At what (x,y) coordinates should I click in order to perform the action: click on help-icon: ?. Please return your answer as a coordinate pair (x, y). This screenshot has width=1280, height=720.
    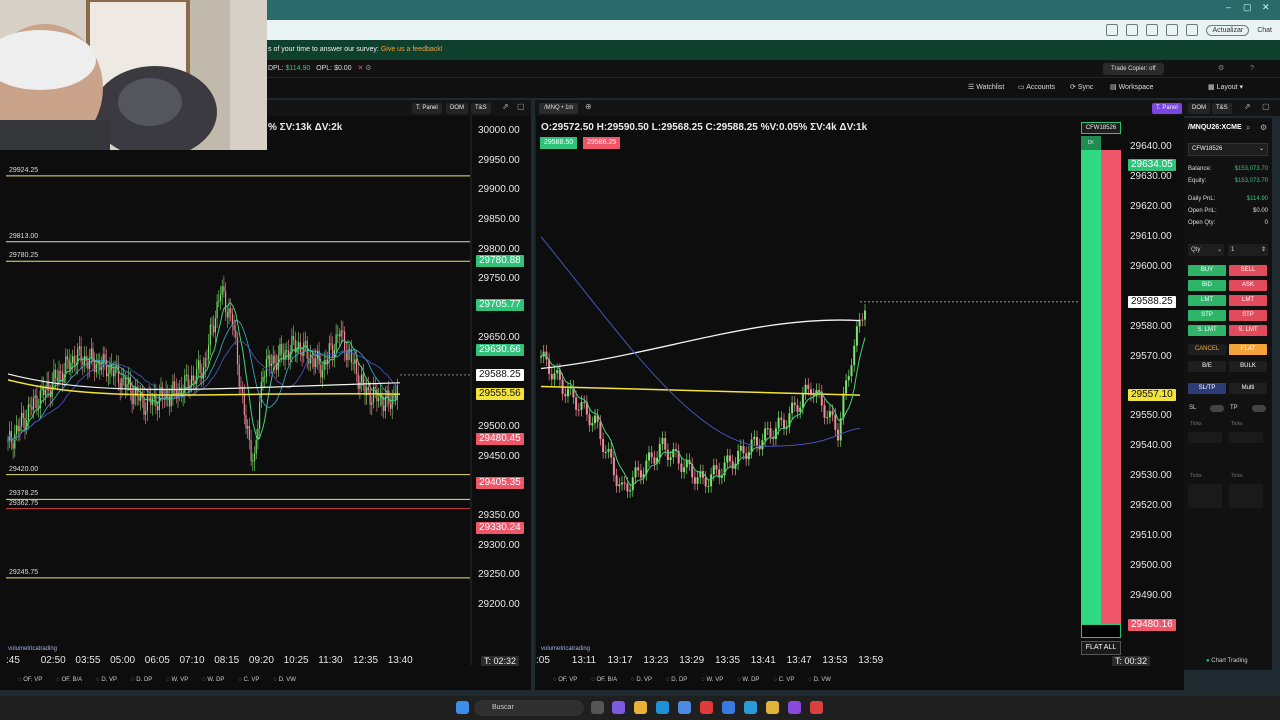
    Looking at the image, I should click on (1252, 69).